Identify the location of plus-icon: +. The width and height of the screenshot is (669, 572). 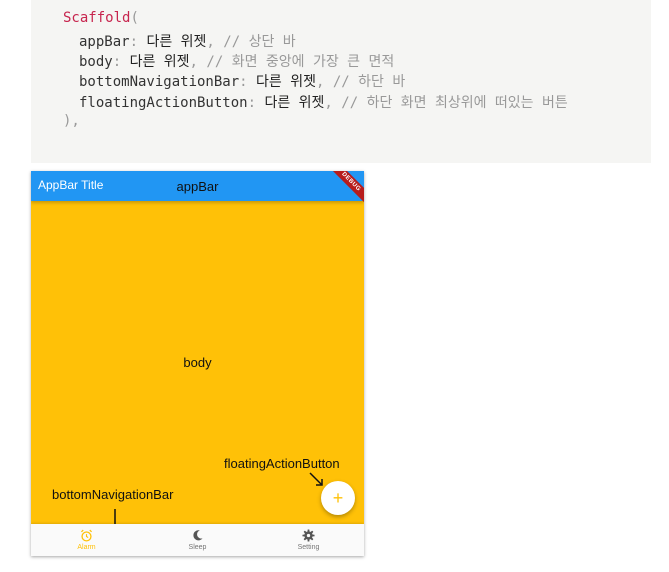
(338, 498).